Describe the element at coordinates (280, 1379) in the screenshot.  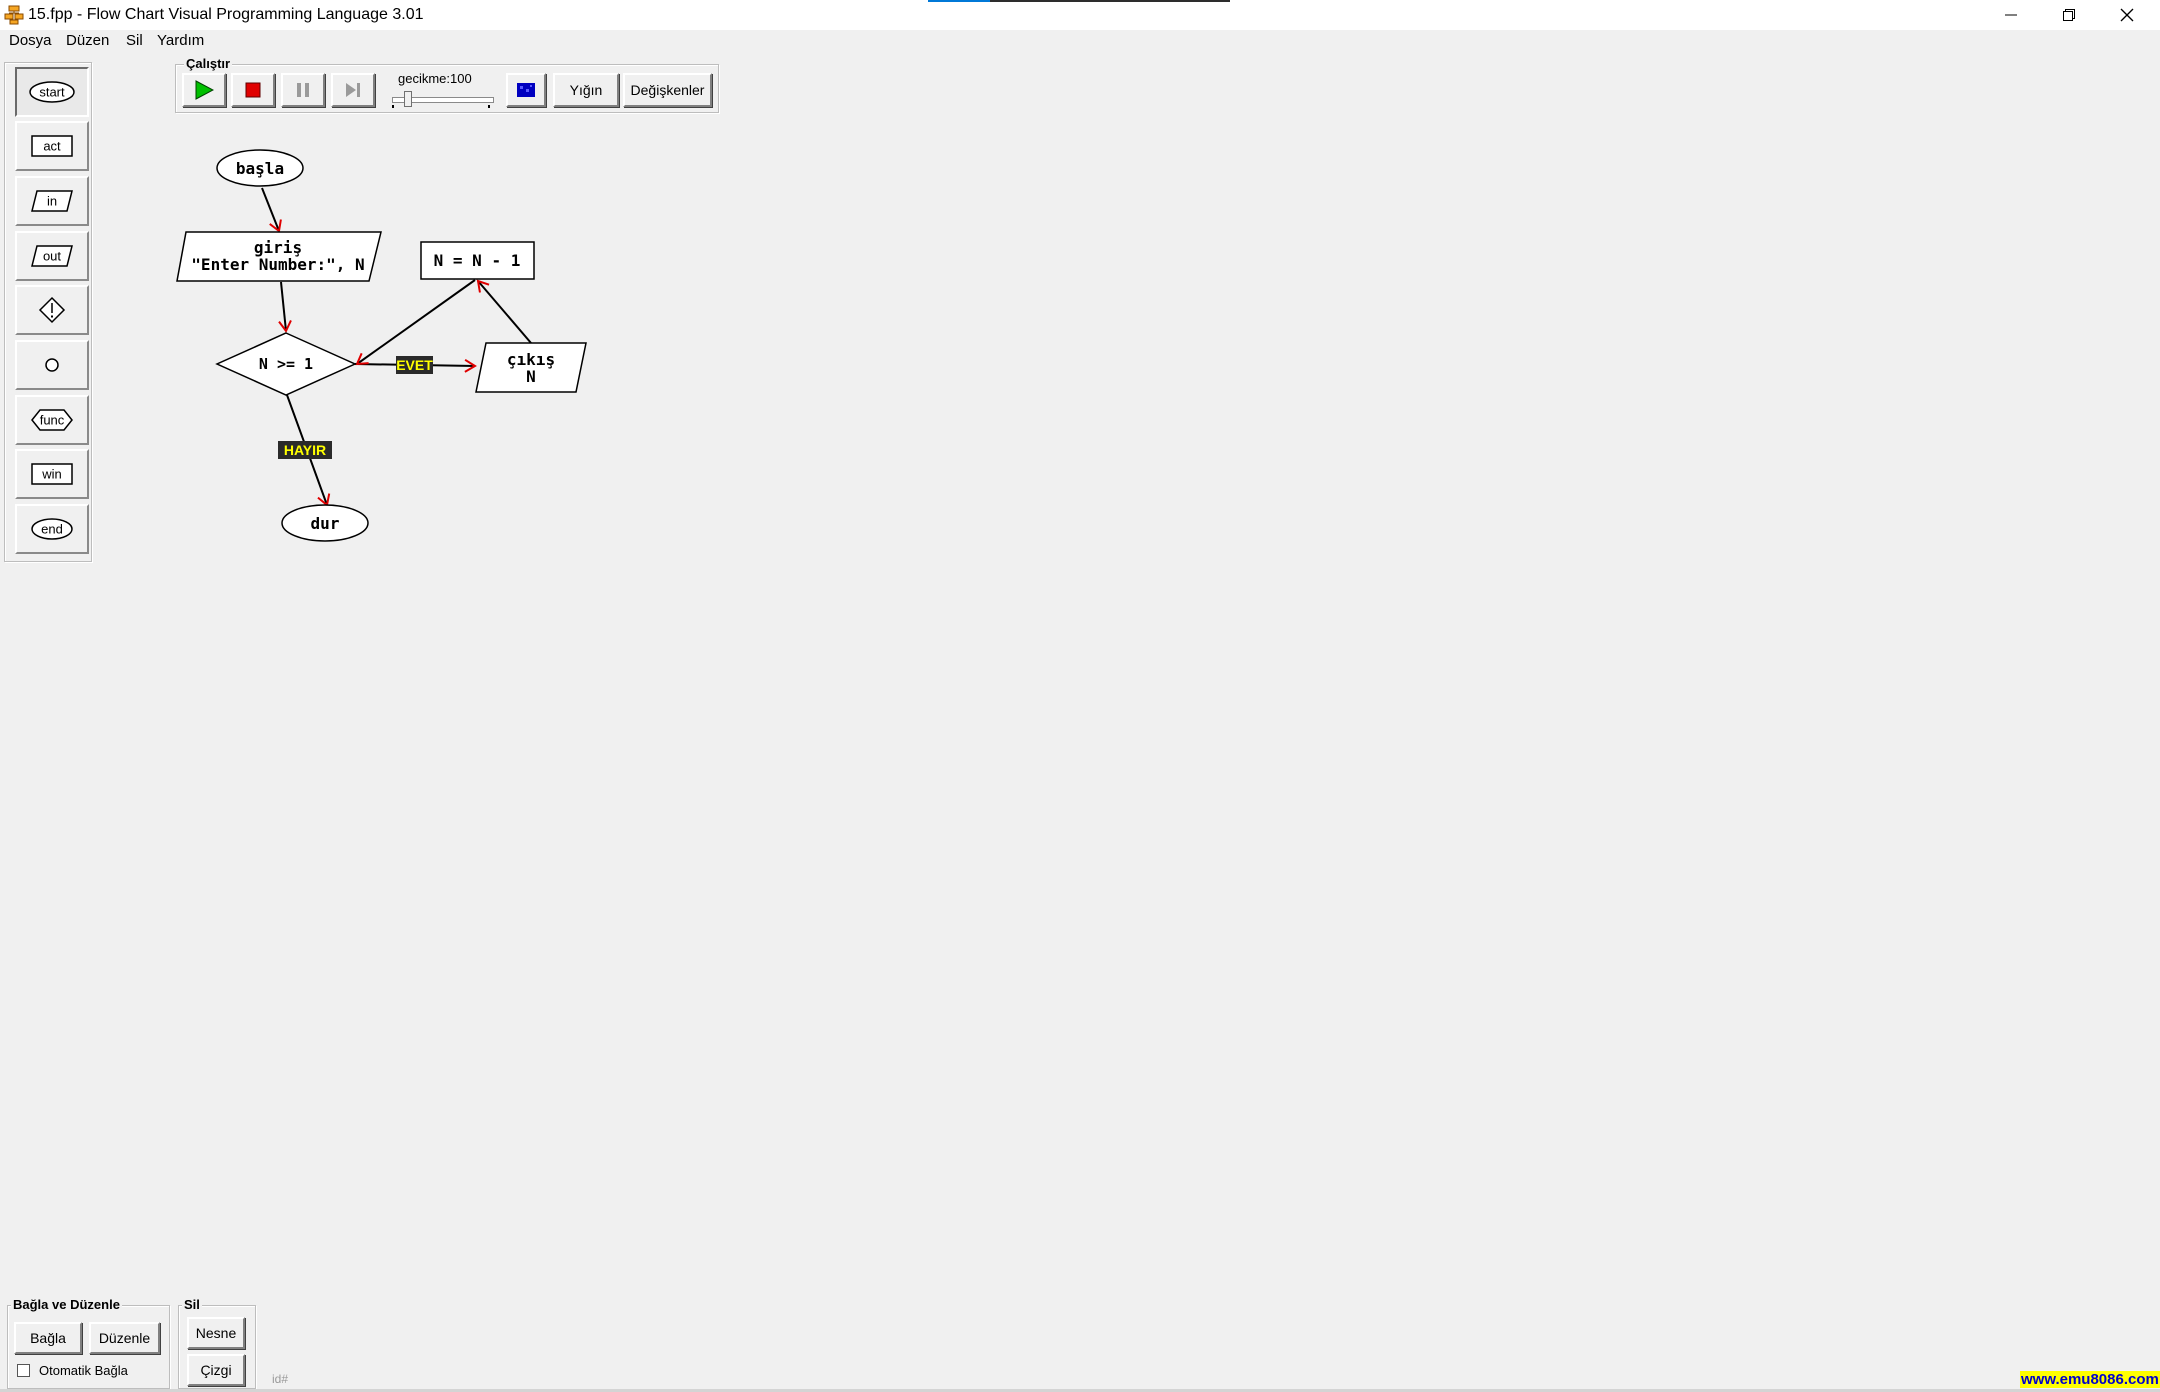
I see `selected-id-label: id#` at that location.